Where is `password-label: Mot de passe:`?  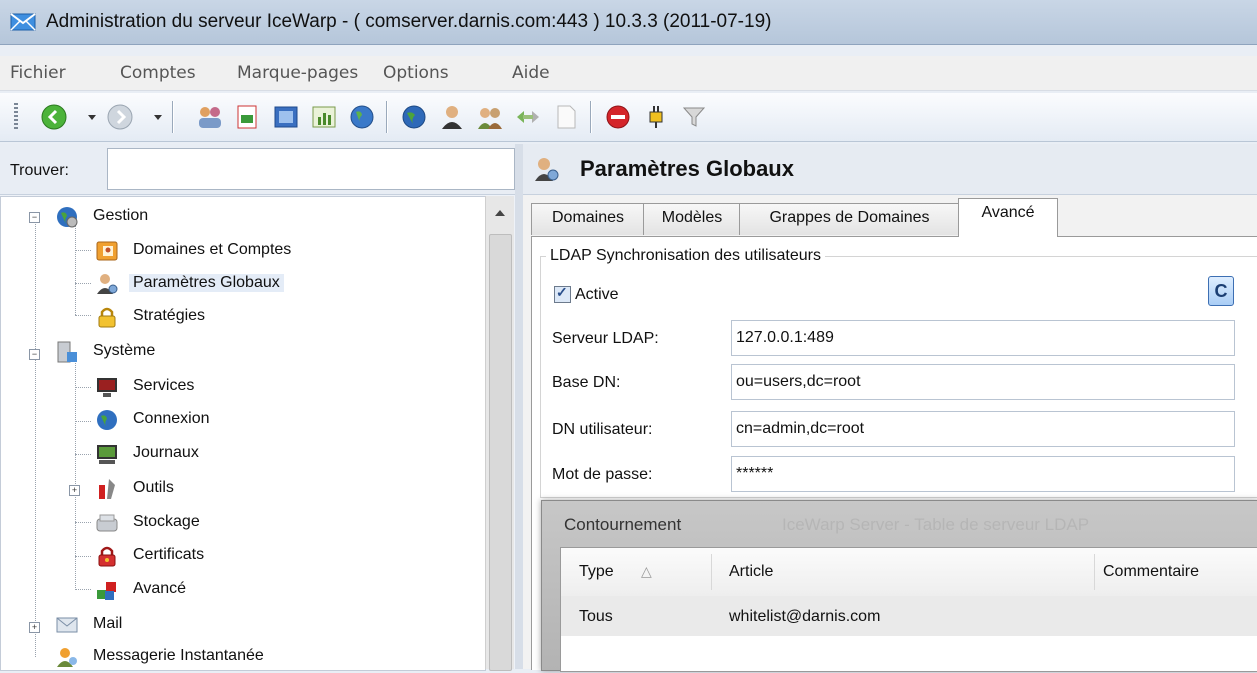 password-label: Mot de passe: is located at coordinates (602, 474).